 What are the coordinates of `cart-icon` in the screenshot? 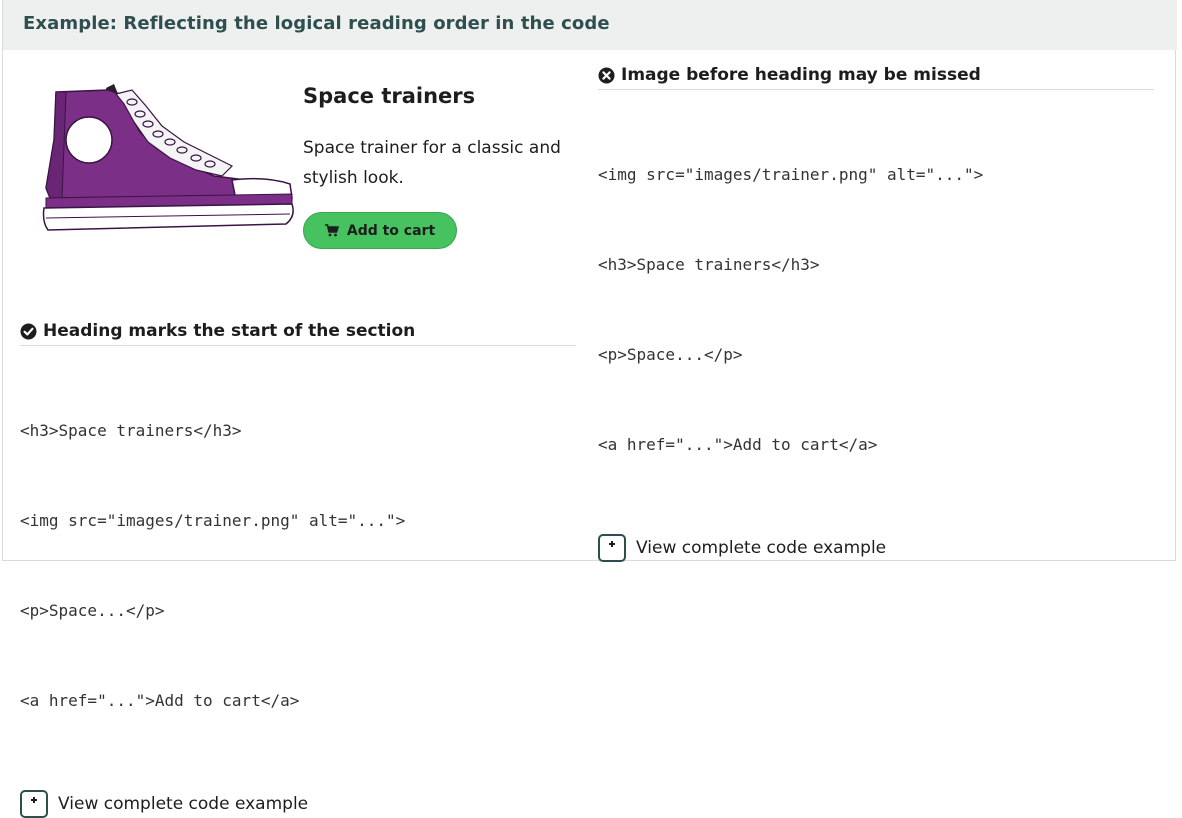 It's located at (331, 230).